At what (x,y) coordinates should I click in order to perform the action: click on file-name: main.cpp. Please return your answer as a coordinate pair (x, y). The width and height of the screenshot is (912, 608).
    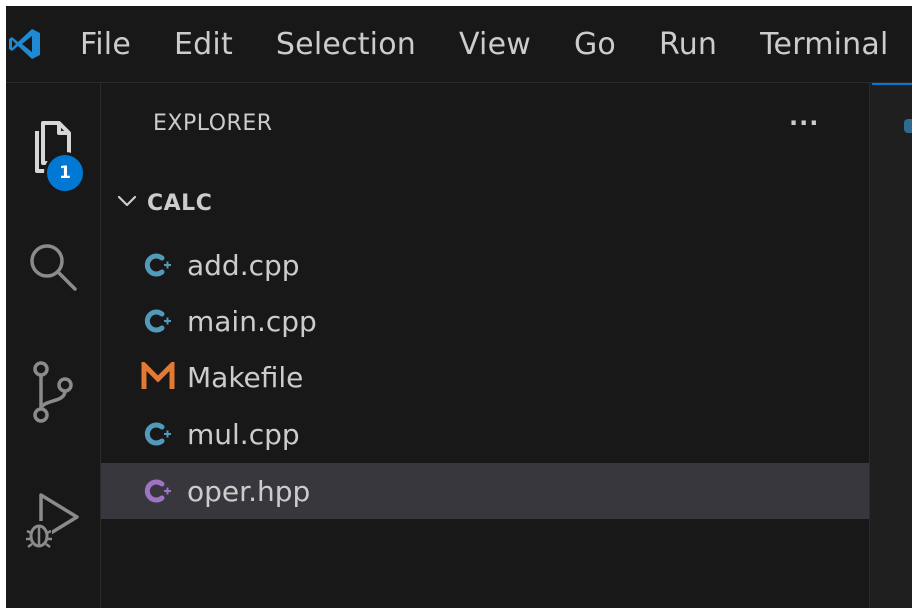
    Looking at the image, I should click on (252, 321).